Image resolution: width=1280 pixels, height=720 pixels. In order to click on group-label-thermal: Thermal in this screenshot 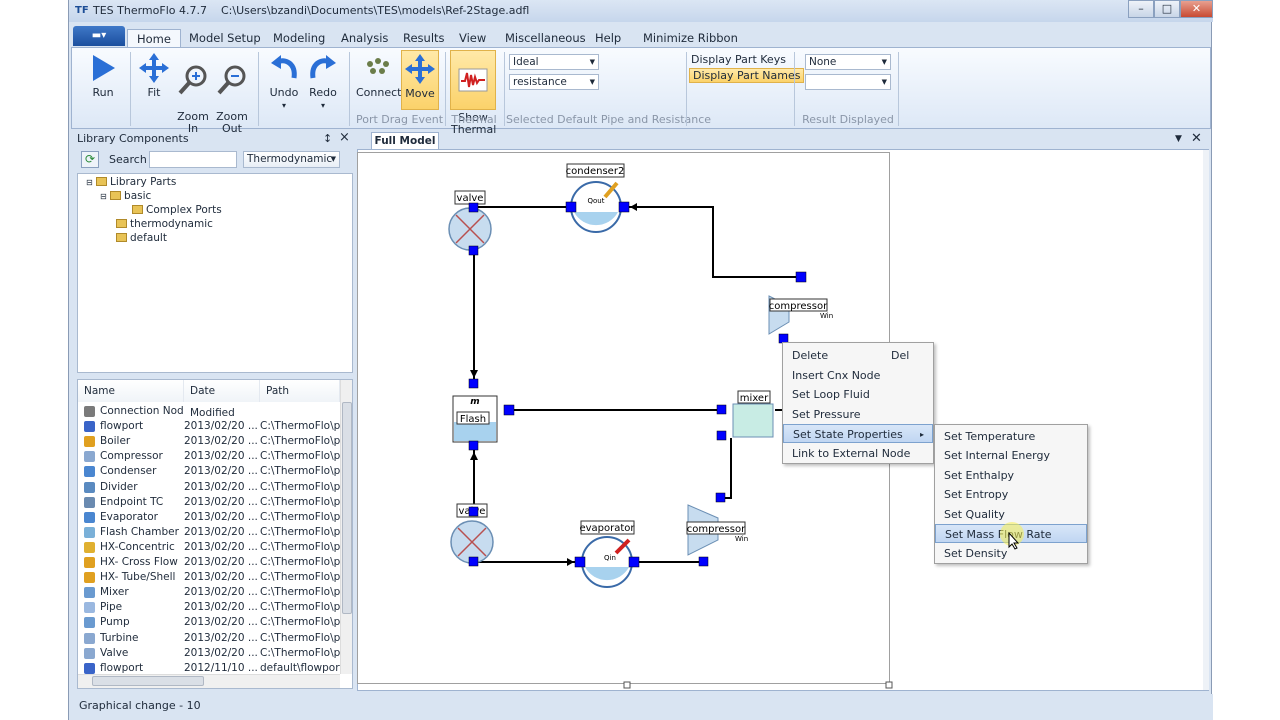, I will do `click(474, 119)`.